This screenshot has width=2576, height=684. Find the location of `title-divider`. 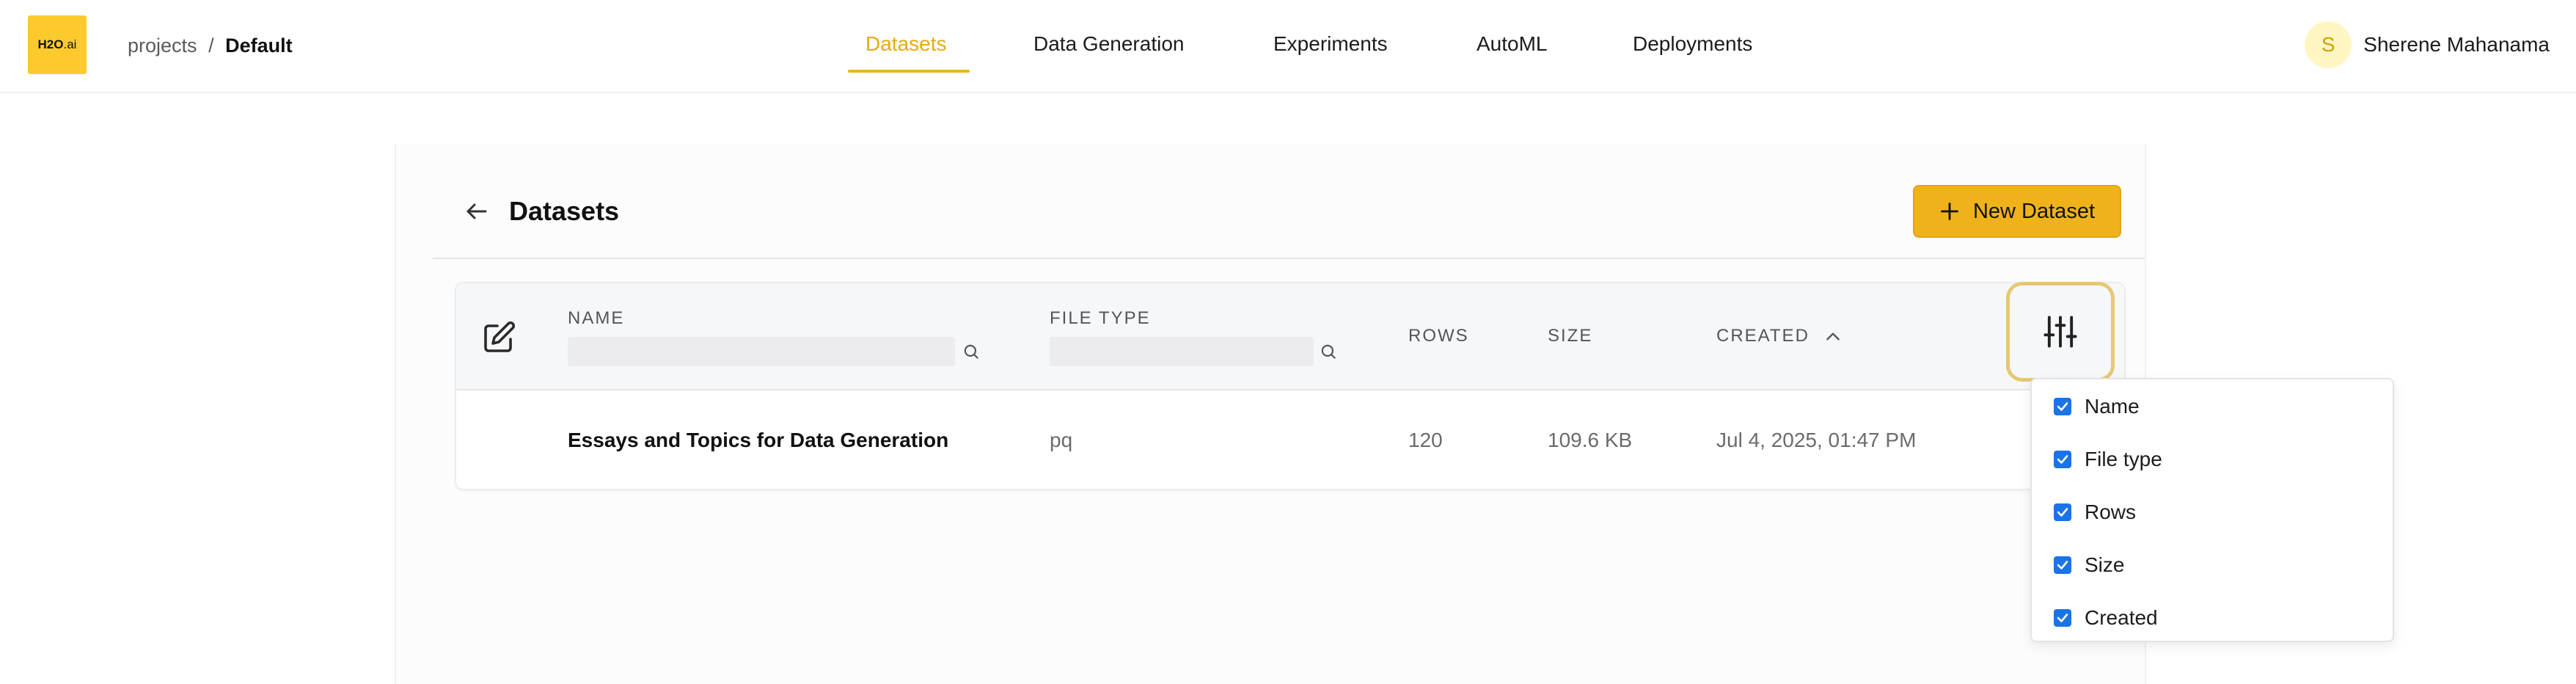

title-divider is located at coordinates (1289, 258).